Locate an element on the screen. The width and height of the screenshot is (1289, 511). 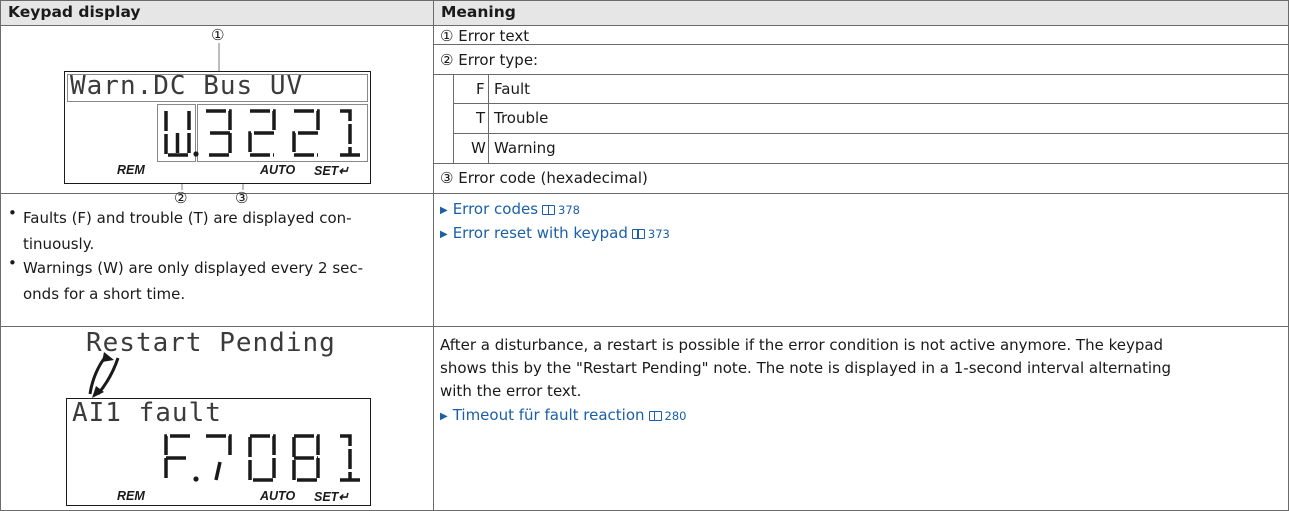
link-timeout-fault-reaction: ▶ Timeout für fault reaction 280 is located at coordinates (563, 416).